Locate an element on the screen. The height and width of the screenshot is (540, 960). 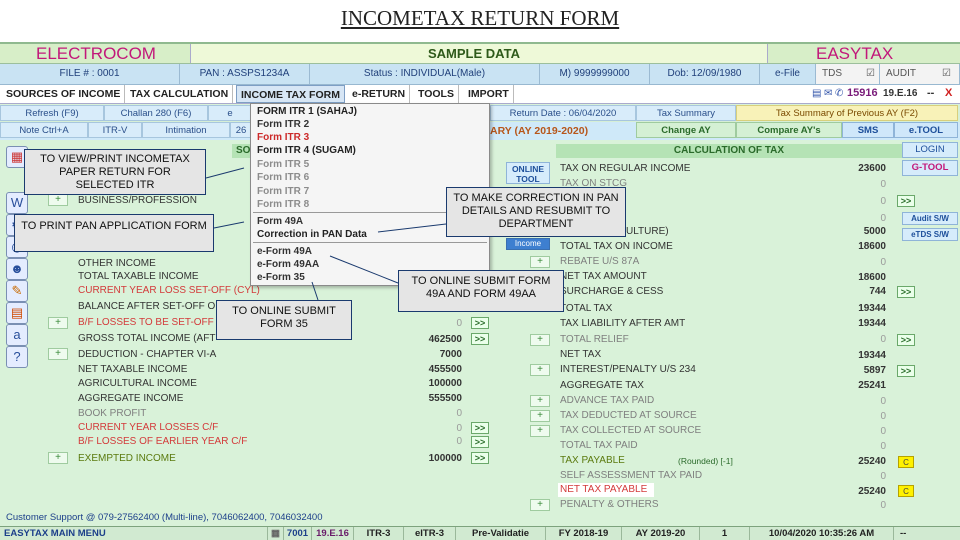
status-prevalidate: Pre-Validatie is located at coordinates (501, 533).